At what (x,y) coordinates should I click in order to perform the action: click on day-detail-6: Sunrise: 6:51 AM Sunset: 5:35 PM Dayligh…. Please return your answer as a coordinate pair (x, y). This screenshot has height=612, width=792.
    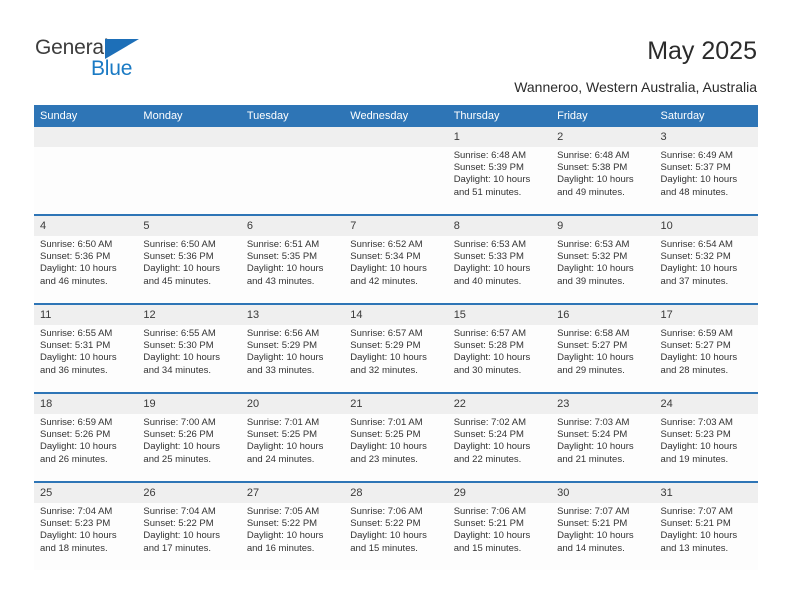
    Looking at the image, I should click on (292, 269).